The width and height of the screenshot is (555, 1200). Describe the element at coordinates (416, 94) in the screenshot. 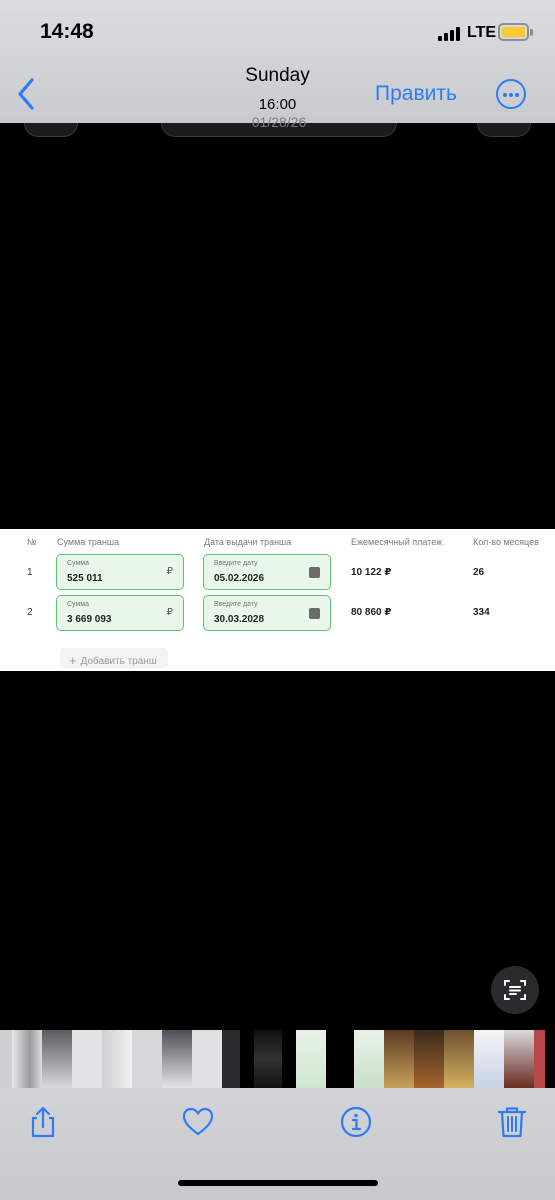

I see `edit-button: Править` at that location.